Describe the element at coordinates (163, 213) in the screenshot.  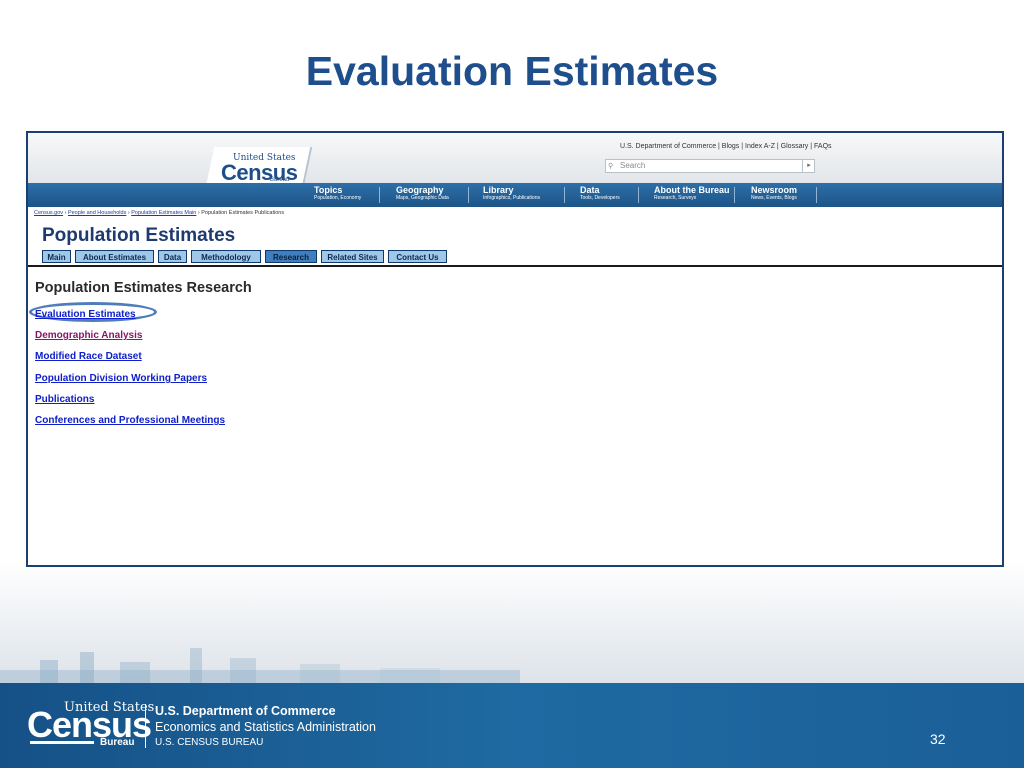
I see `breadcrumb-link: Population Estimates Main` at that location.